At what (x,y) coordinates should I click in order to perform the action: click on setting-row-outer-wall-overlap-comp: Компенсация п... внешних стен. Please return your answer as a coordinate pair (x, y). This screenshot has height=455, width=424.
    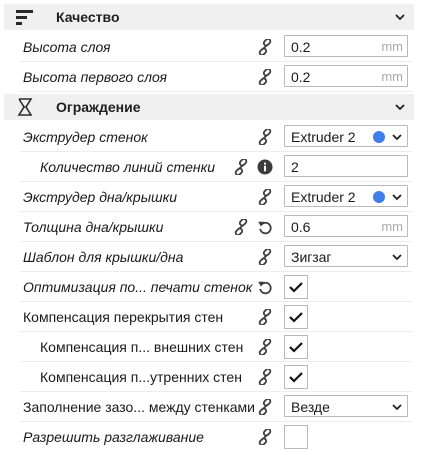
    Looking at the image, I should click on (212, 347).